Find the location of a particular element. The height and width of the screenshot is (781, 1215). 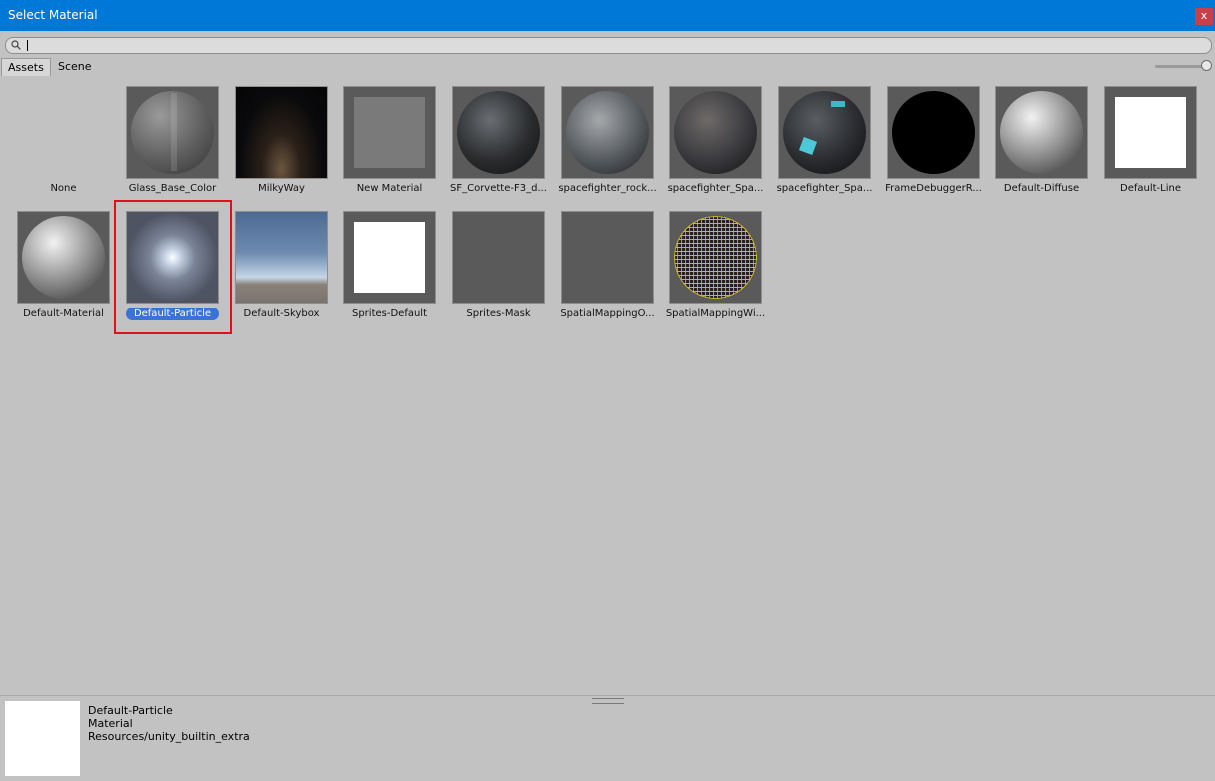

asset-item: Default-Diffuse is located at coordinates (1041, 146).